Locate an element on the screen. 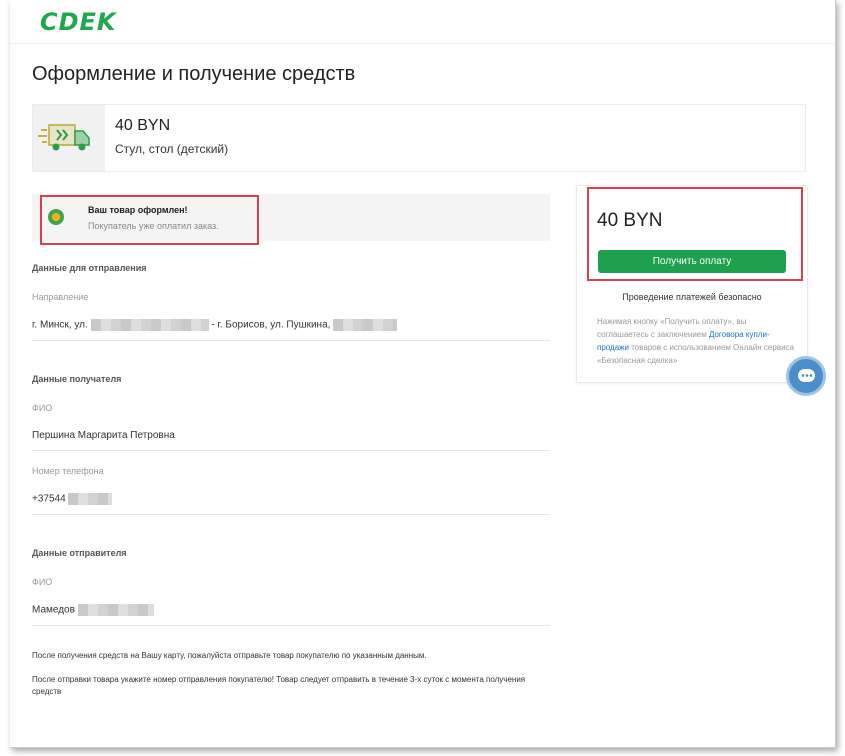 The width and height of the screenshot is (845, 756). recipient-name-value: Першина Маргарита Петровна is located at coordinates (103, 435).